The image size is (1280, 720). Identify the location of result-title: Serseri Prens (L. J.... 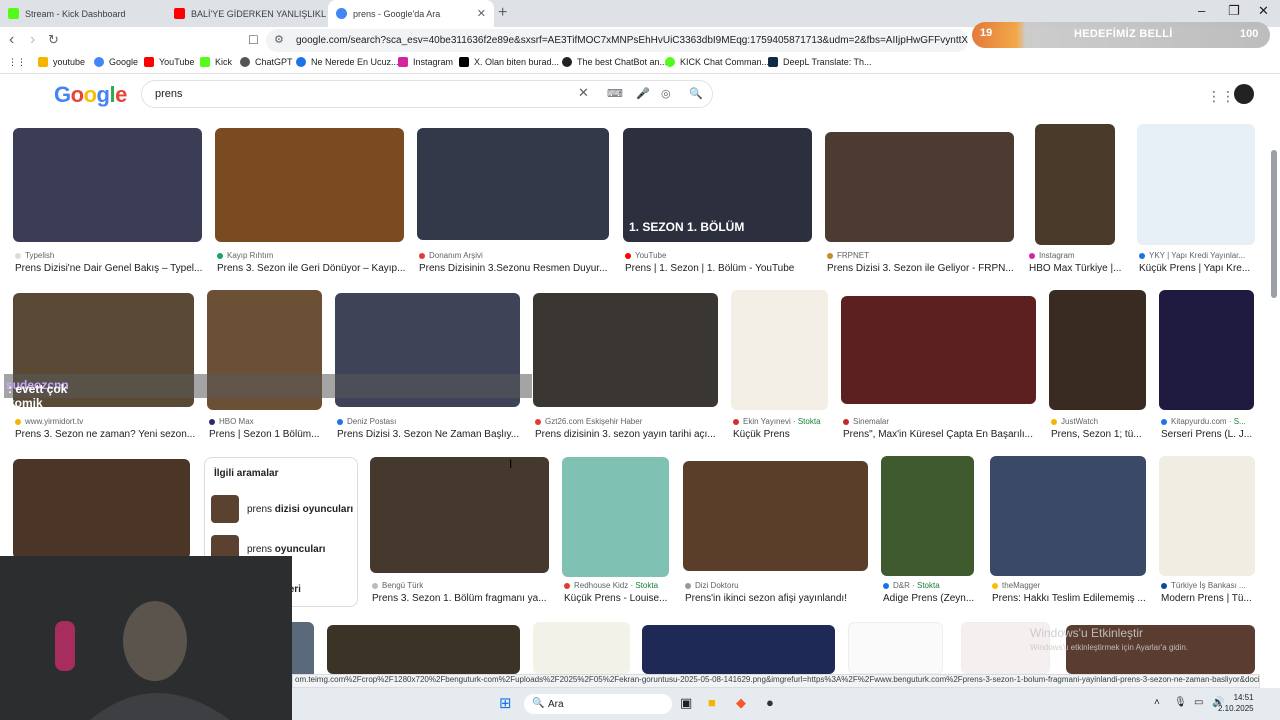
(1209, 434).